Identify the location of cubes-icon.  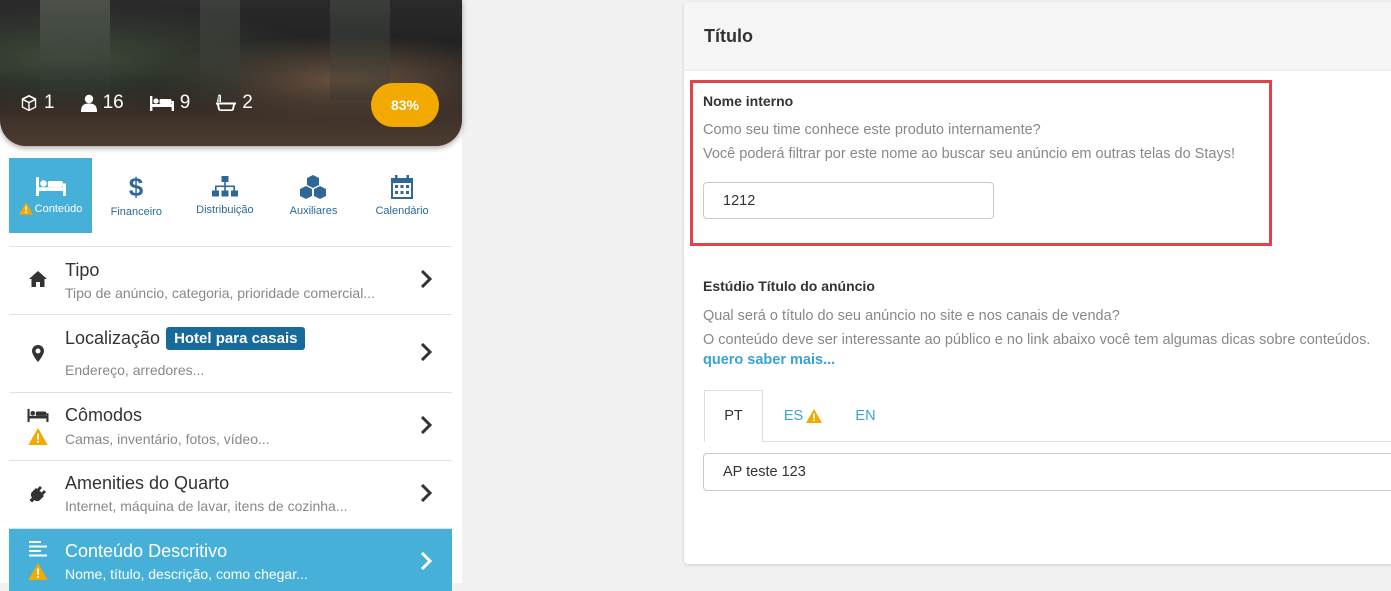
(313, 186).